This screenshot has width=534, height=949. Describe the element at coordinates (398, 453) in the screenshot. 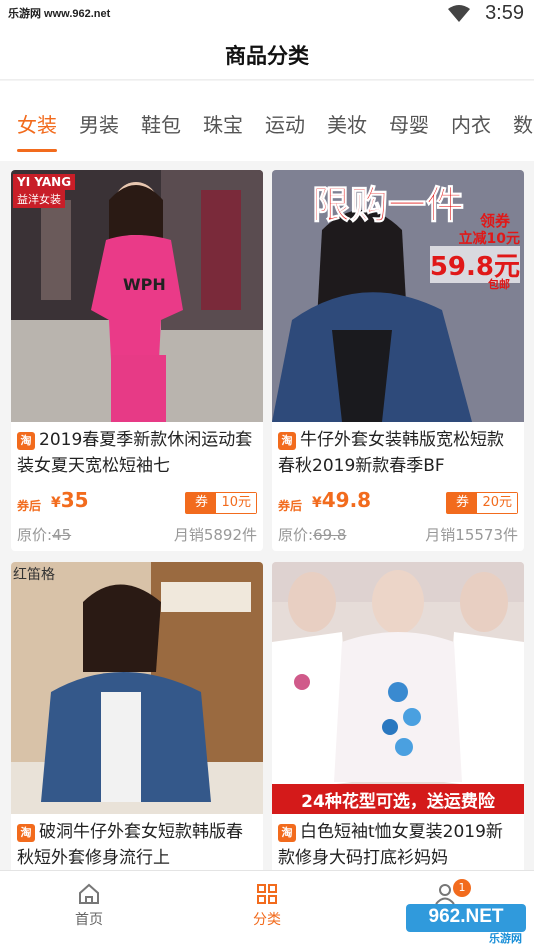

I see `product-name: 牛仔外套女装韩版宽松短款春秋2019新款春季BF` at that location.